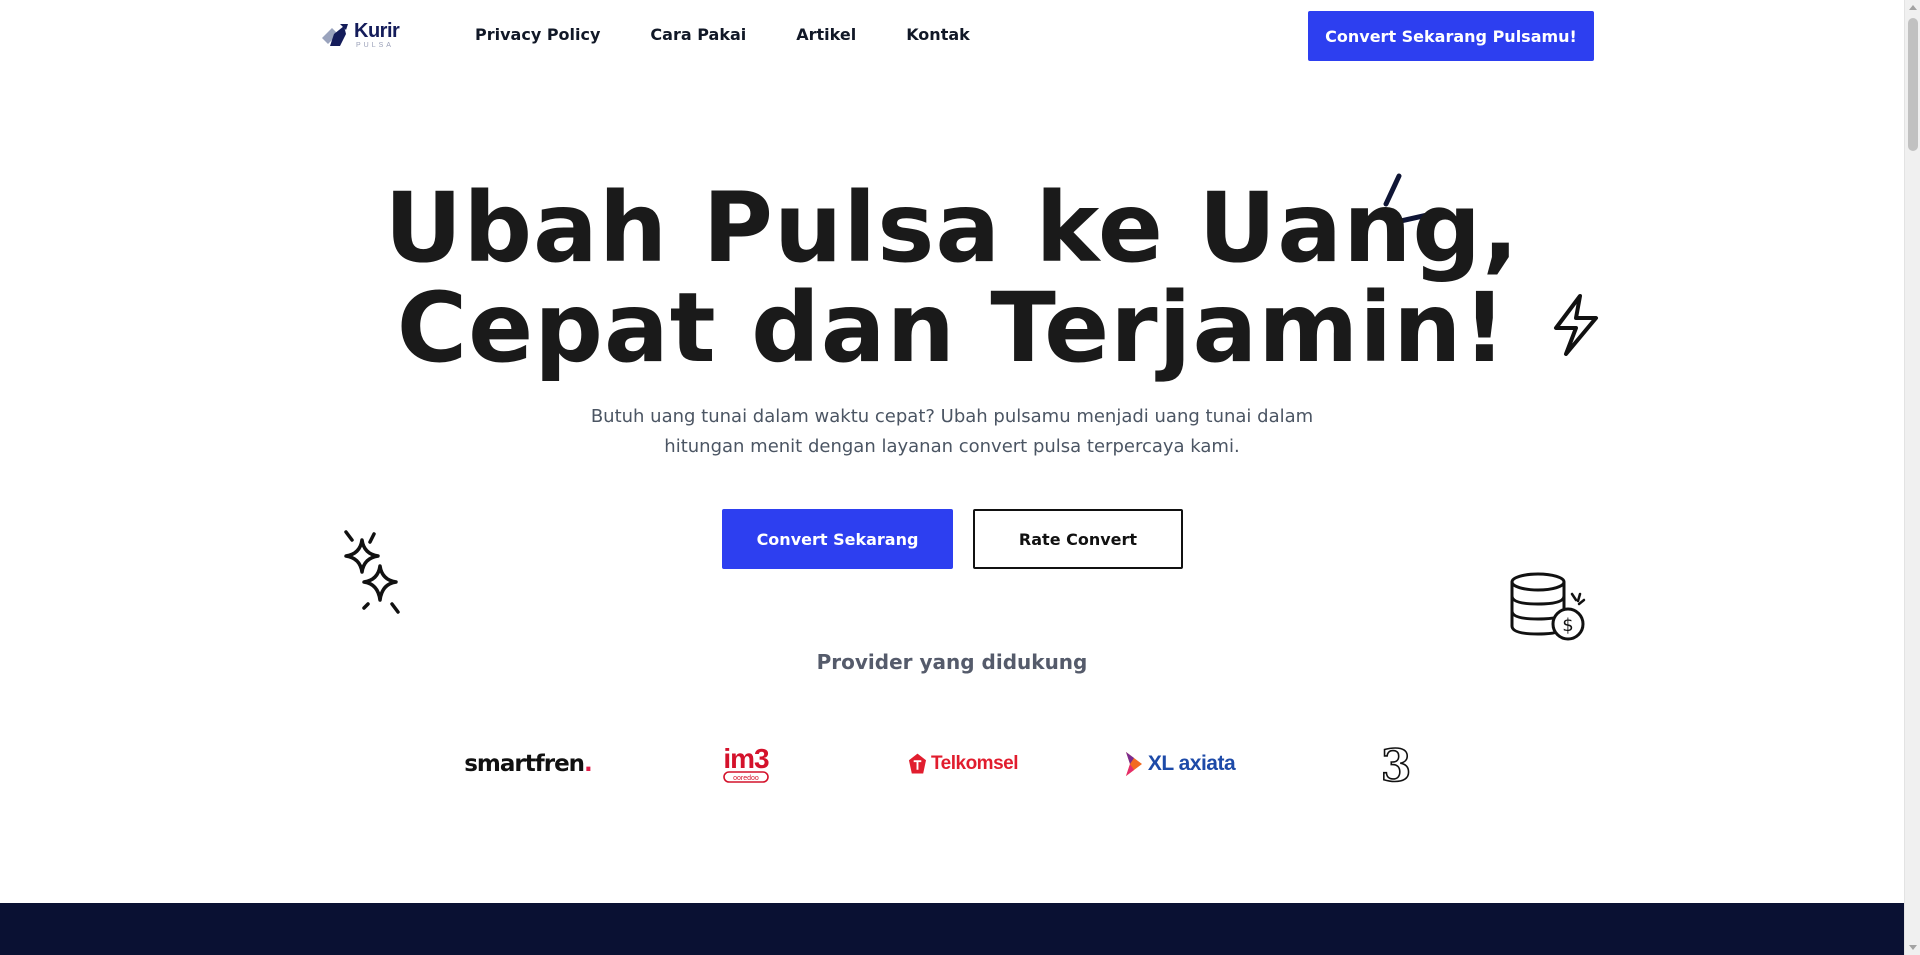 This screenshot has width=1920, height=955. I want to click on provider-smartfren-logo: smartfren., so click(528, 764).